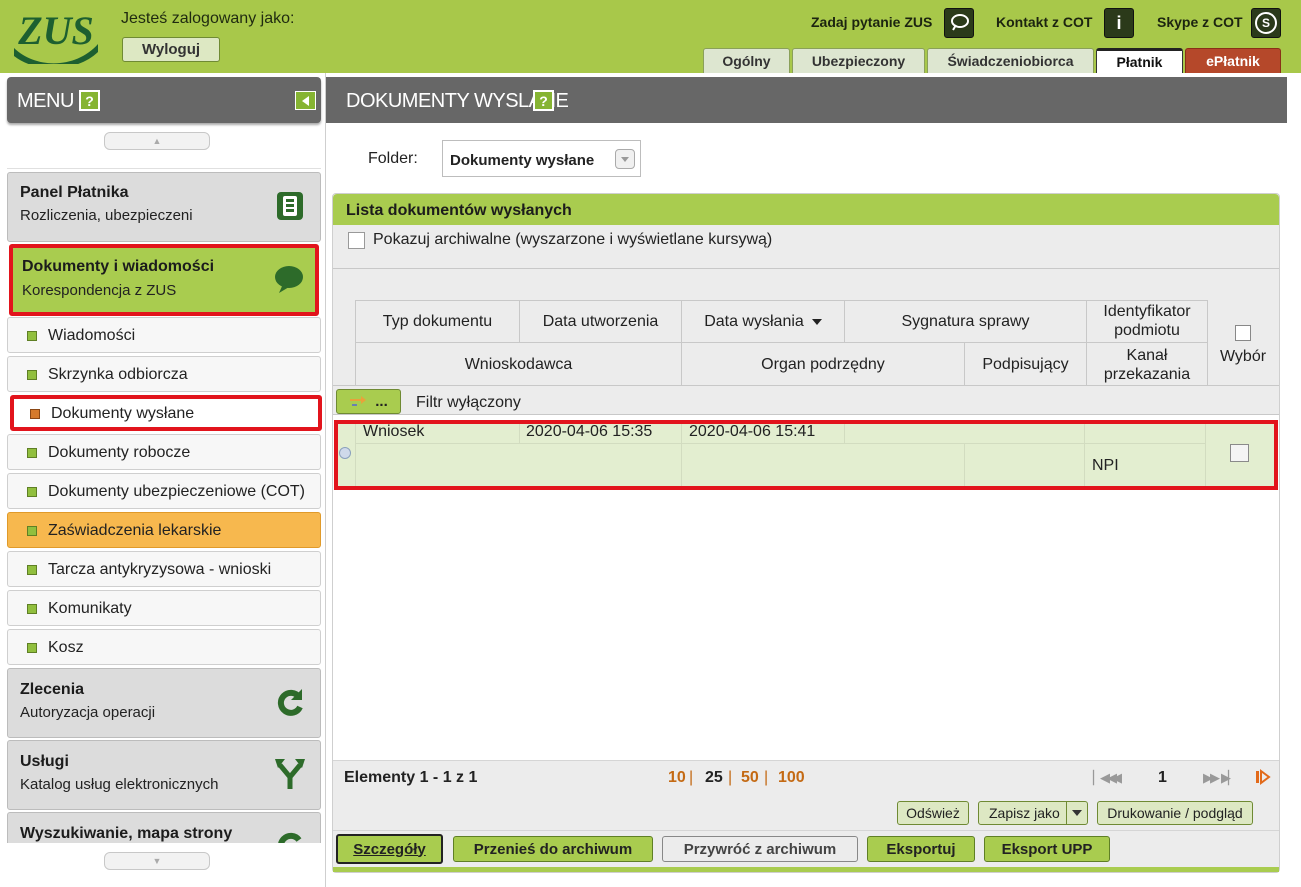 The height and width of the screenshot is (887, 1301). Describe the element at coordinates (1025, 364) in the screenshot. I see `col-signer: Podpisujący` at that location.